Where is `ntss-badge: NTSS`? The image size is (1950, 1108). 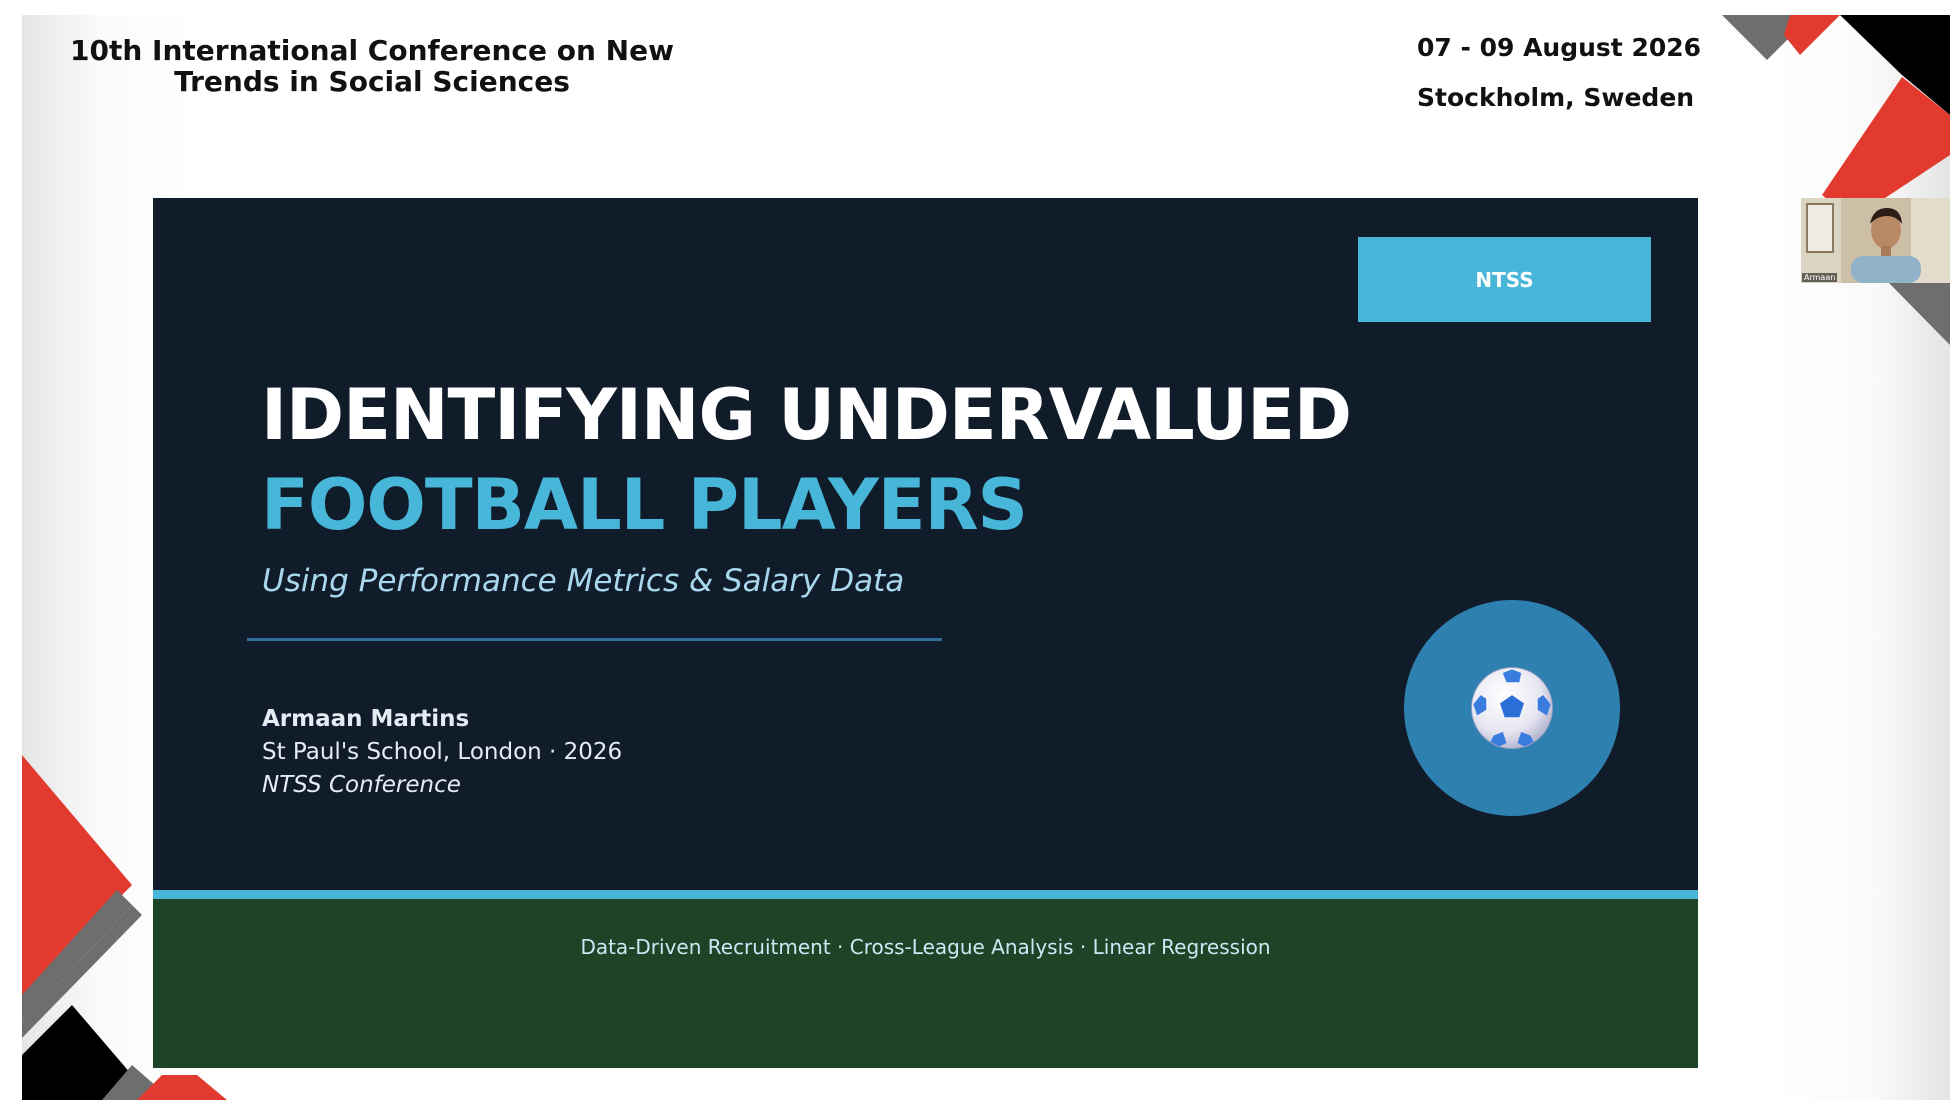
ntss-badge: NTSS is located at coordinates (1504, 279).